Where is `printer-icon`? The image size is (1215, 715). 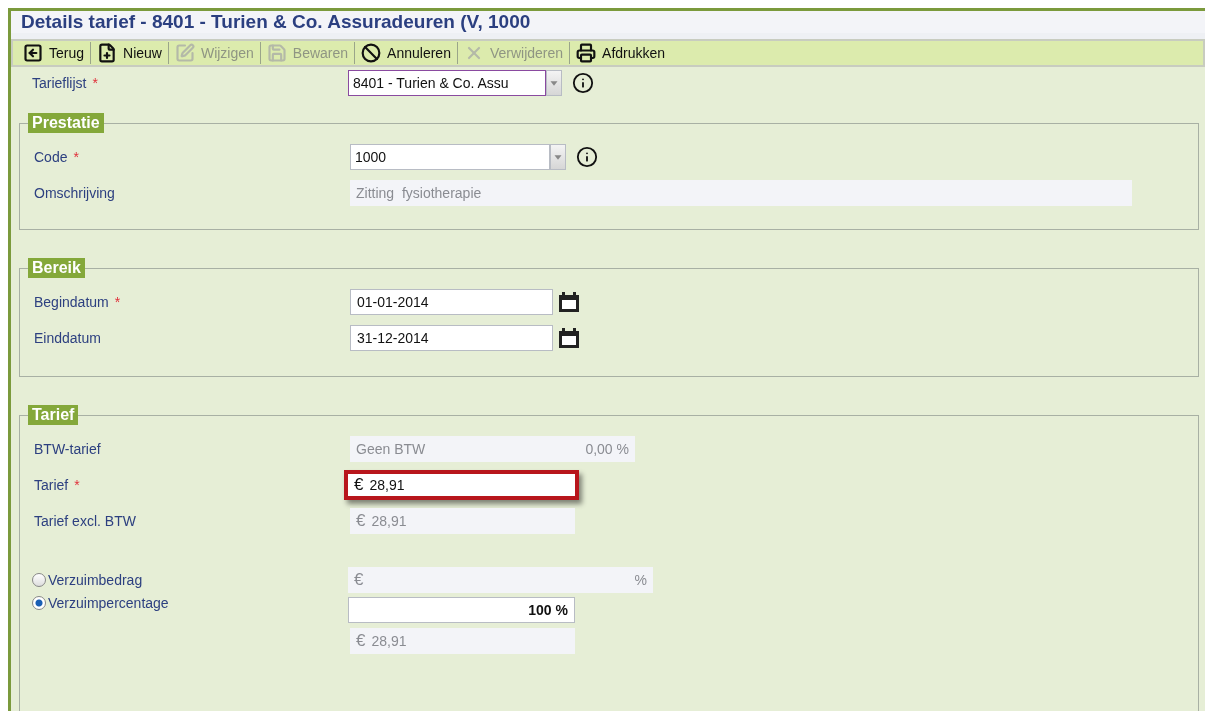
printer-icon is located at coordinates (586, 53).